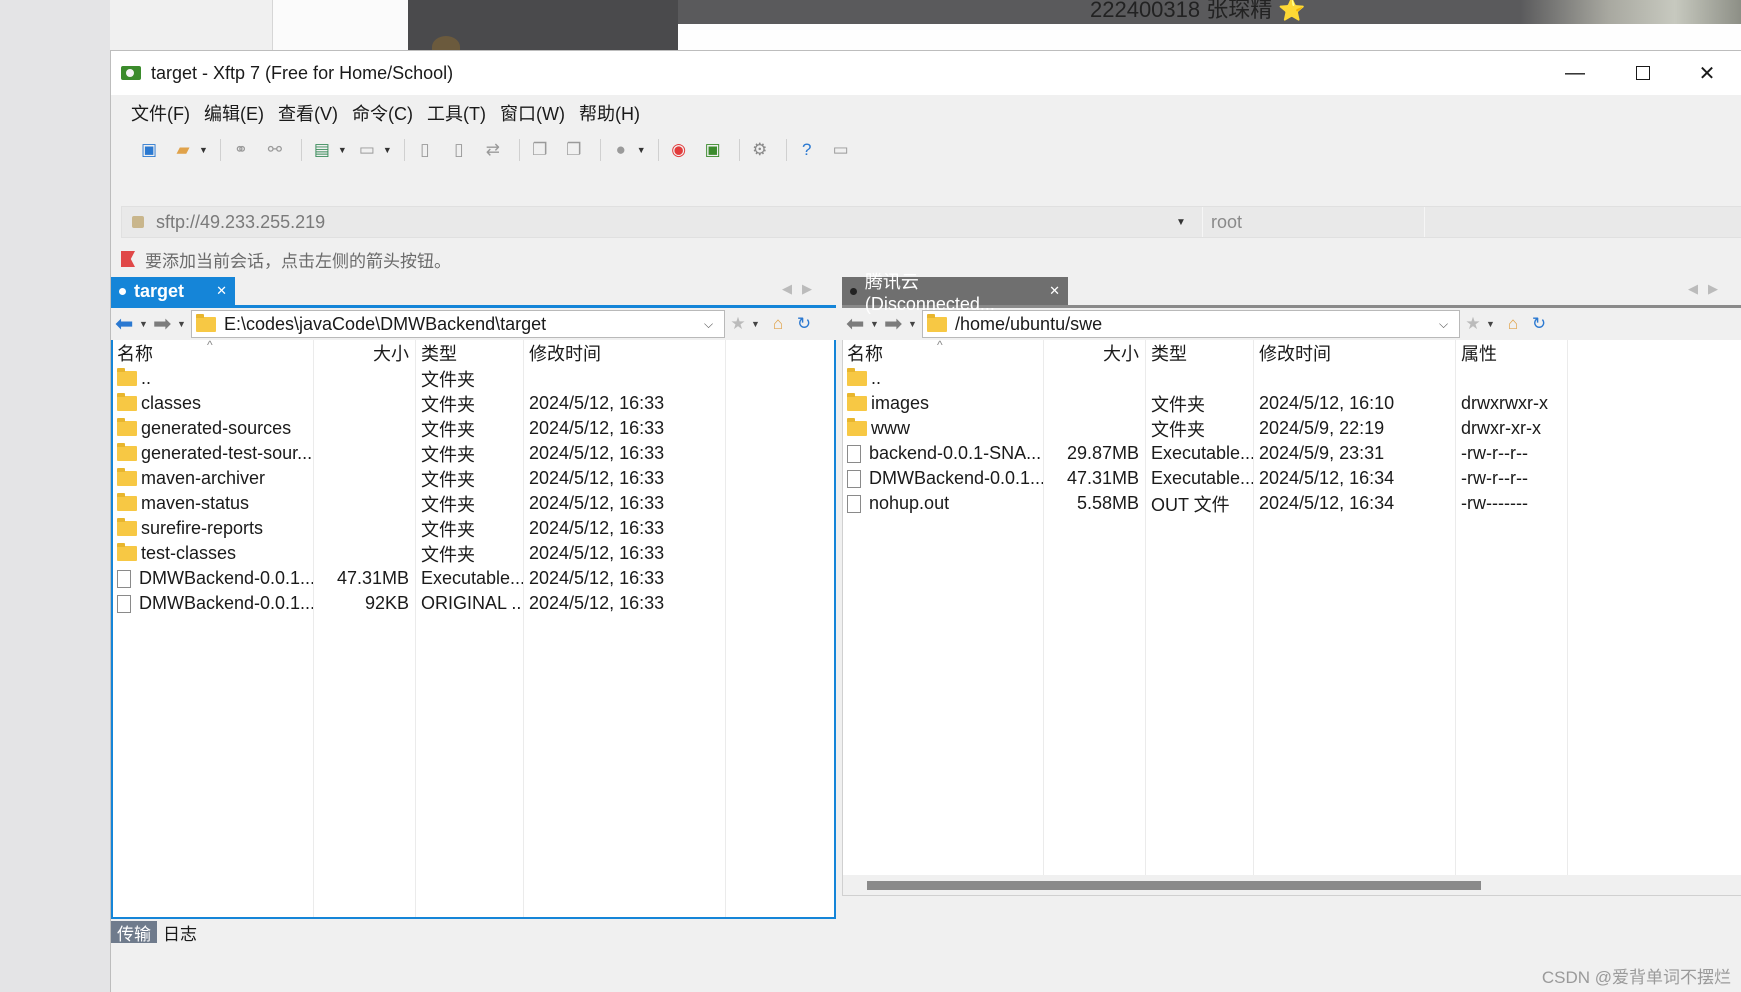 The width and height of the screenshot is (1741, 992). Describe the element at coordinates (841, 150) in the screenshot. I see `chat-icon: ▭` at that location.